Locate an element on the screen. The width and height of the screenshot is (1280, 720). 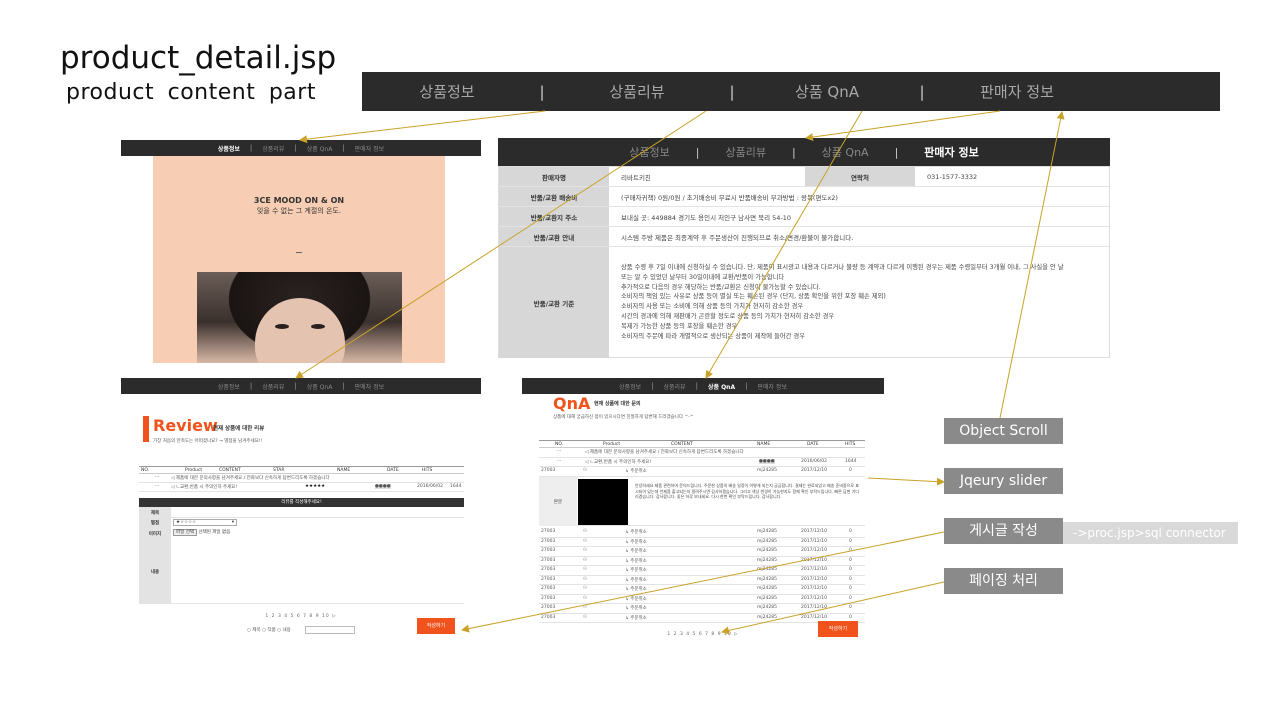
col-name: NAME is located at coordinates (344, 470).